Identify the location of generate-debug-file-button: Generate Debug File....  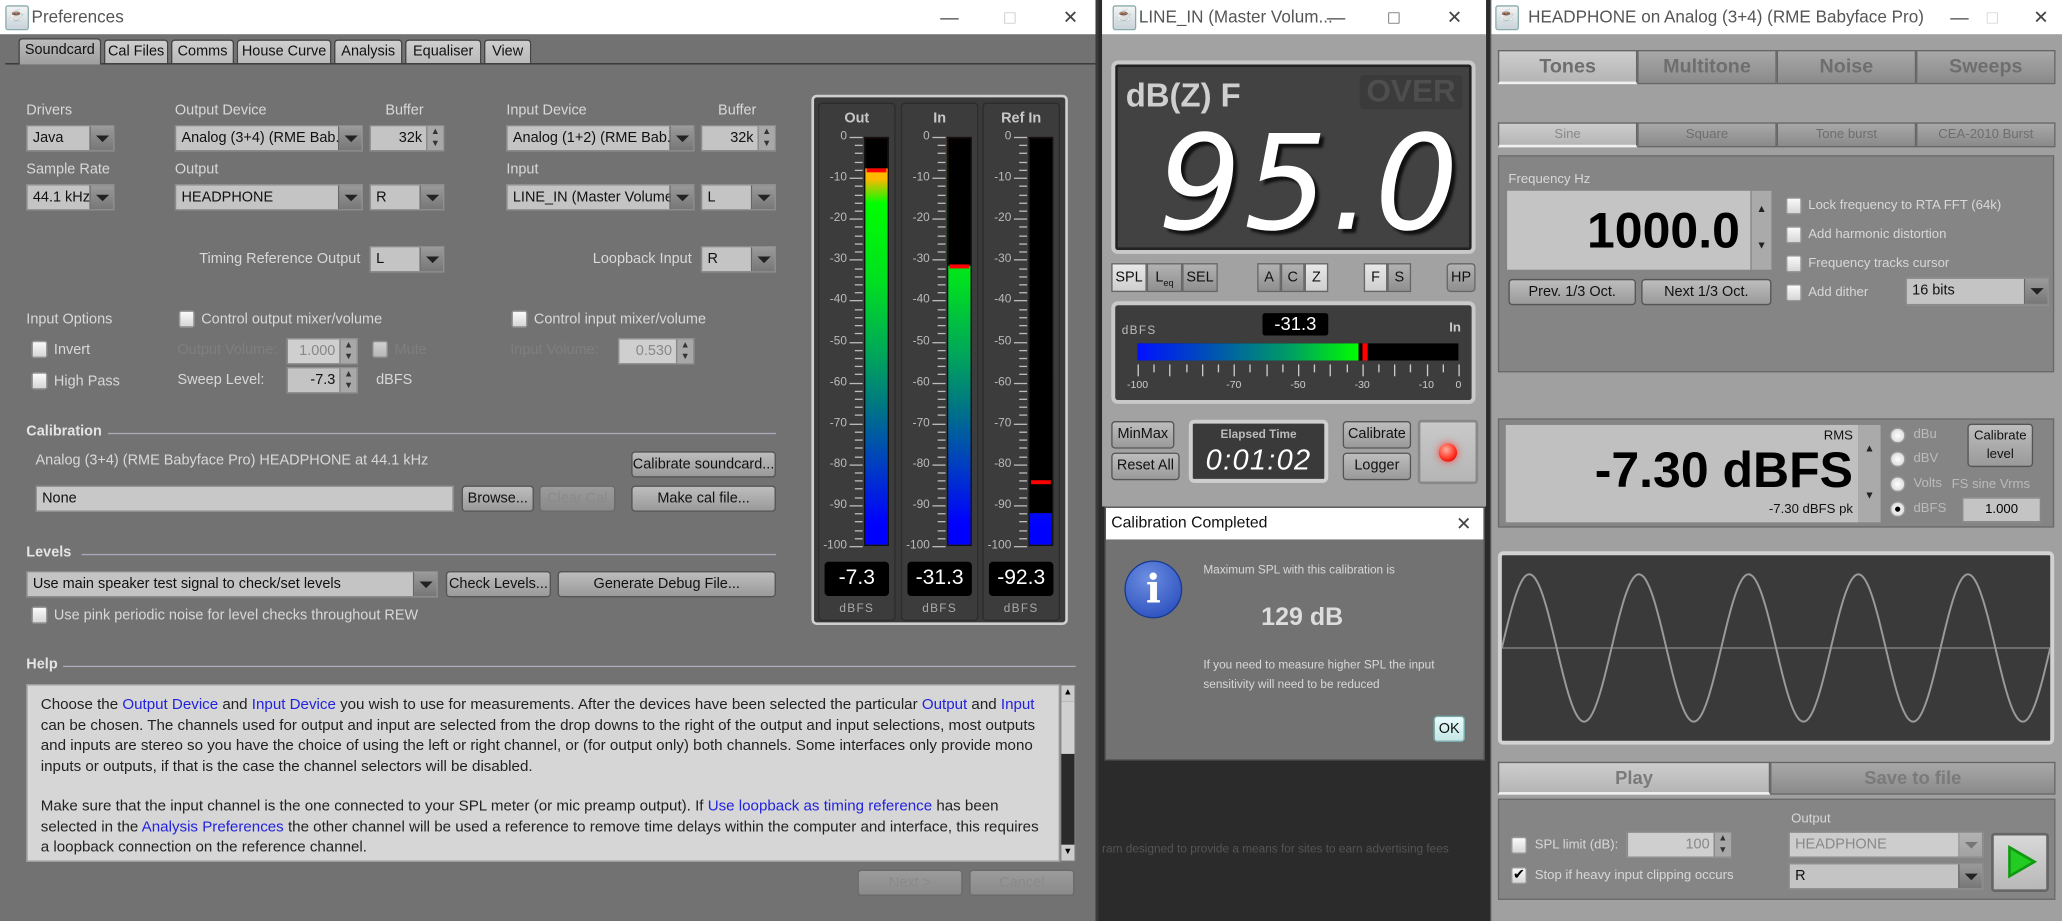
(666, 584).